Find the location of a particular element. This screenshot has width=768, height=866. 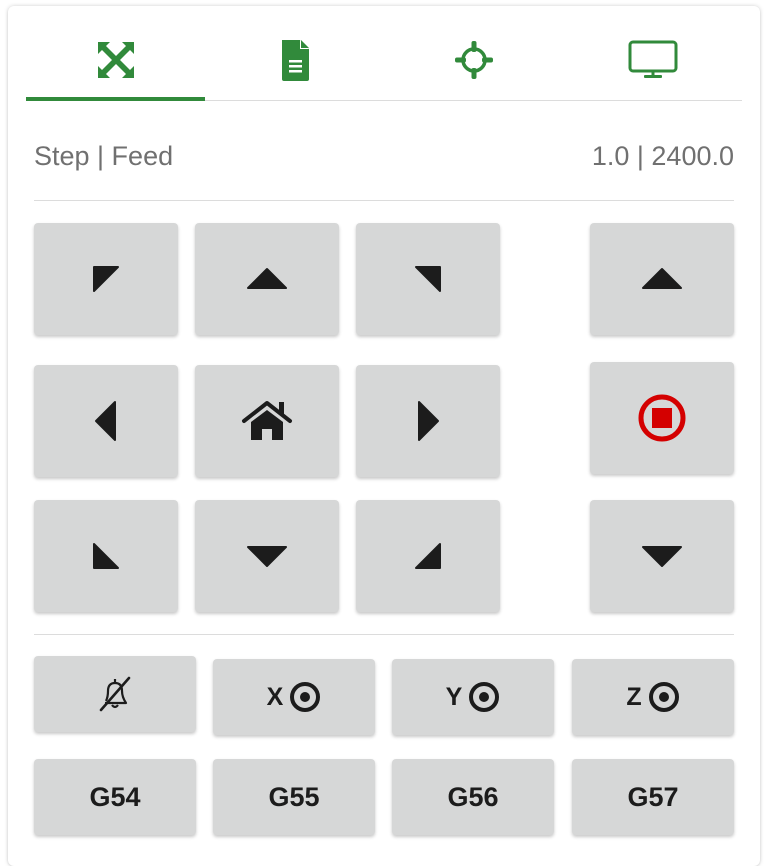

wcs-g55-button: G55 is located at coordinates (294, 797).